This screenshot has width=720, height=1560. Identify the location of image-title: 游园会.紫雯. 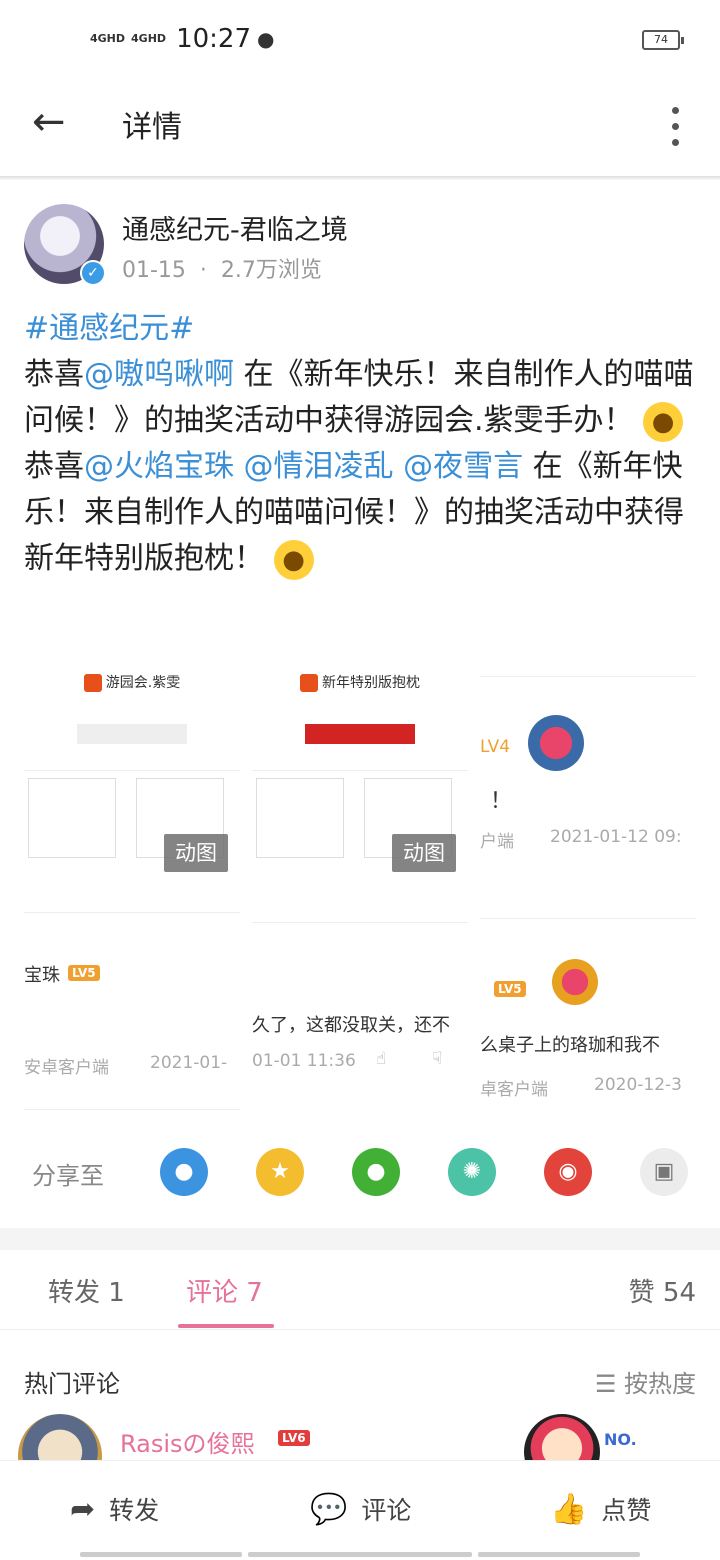
(132, 682).